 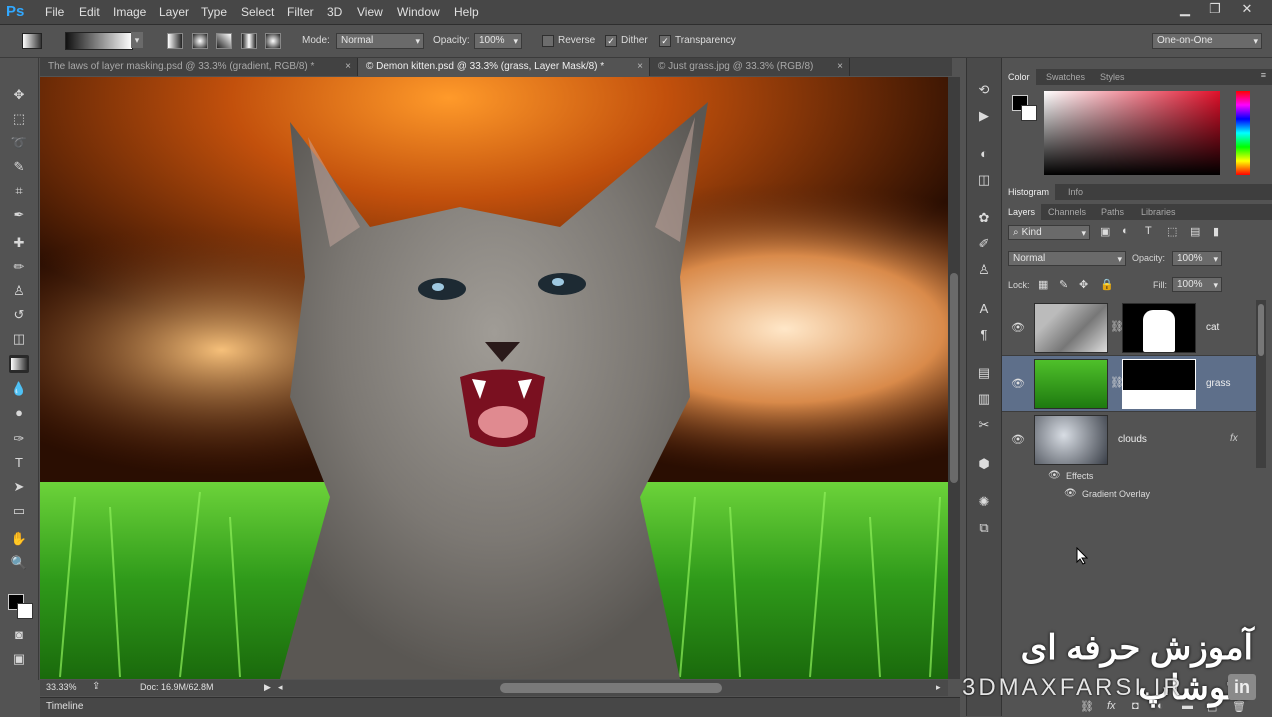 What do you see at coordinates (19, 635) in the screenshot?
I see `quick-mask-icon: ◙` at bounding box center [19, 635].